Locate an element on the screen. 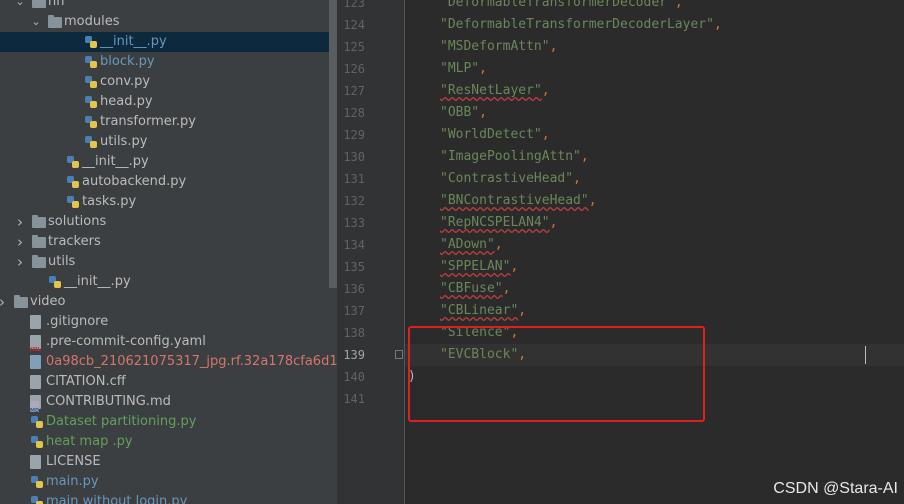 Image resolution: width=904 pixels, height=504 pixels. tree-item-label: .pre-commit-config.yaml is located at coordinates (126, 341).